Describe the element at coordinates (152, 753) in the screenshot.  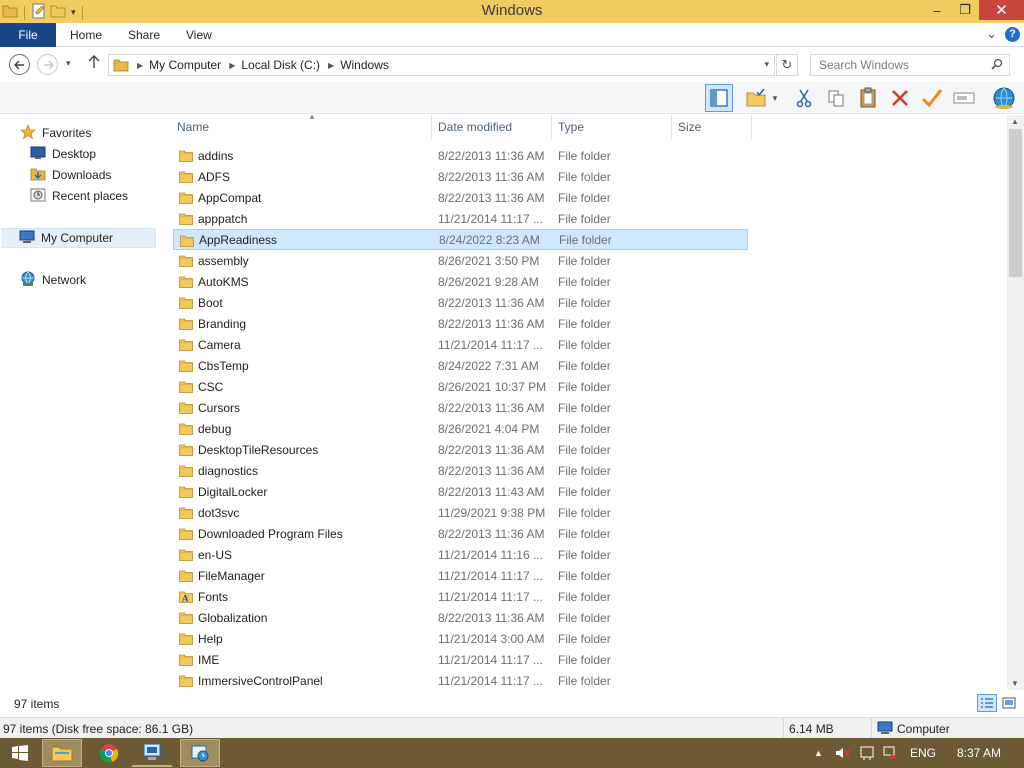
I see `taskbar-remote-desktop` at that location.